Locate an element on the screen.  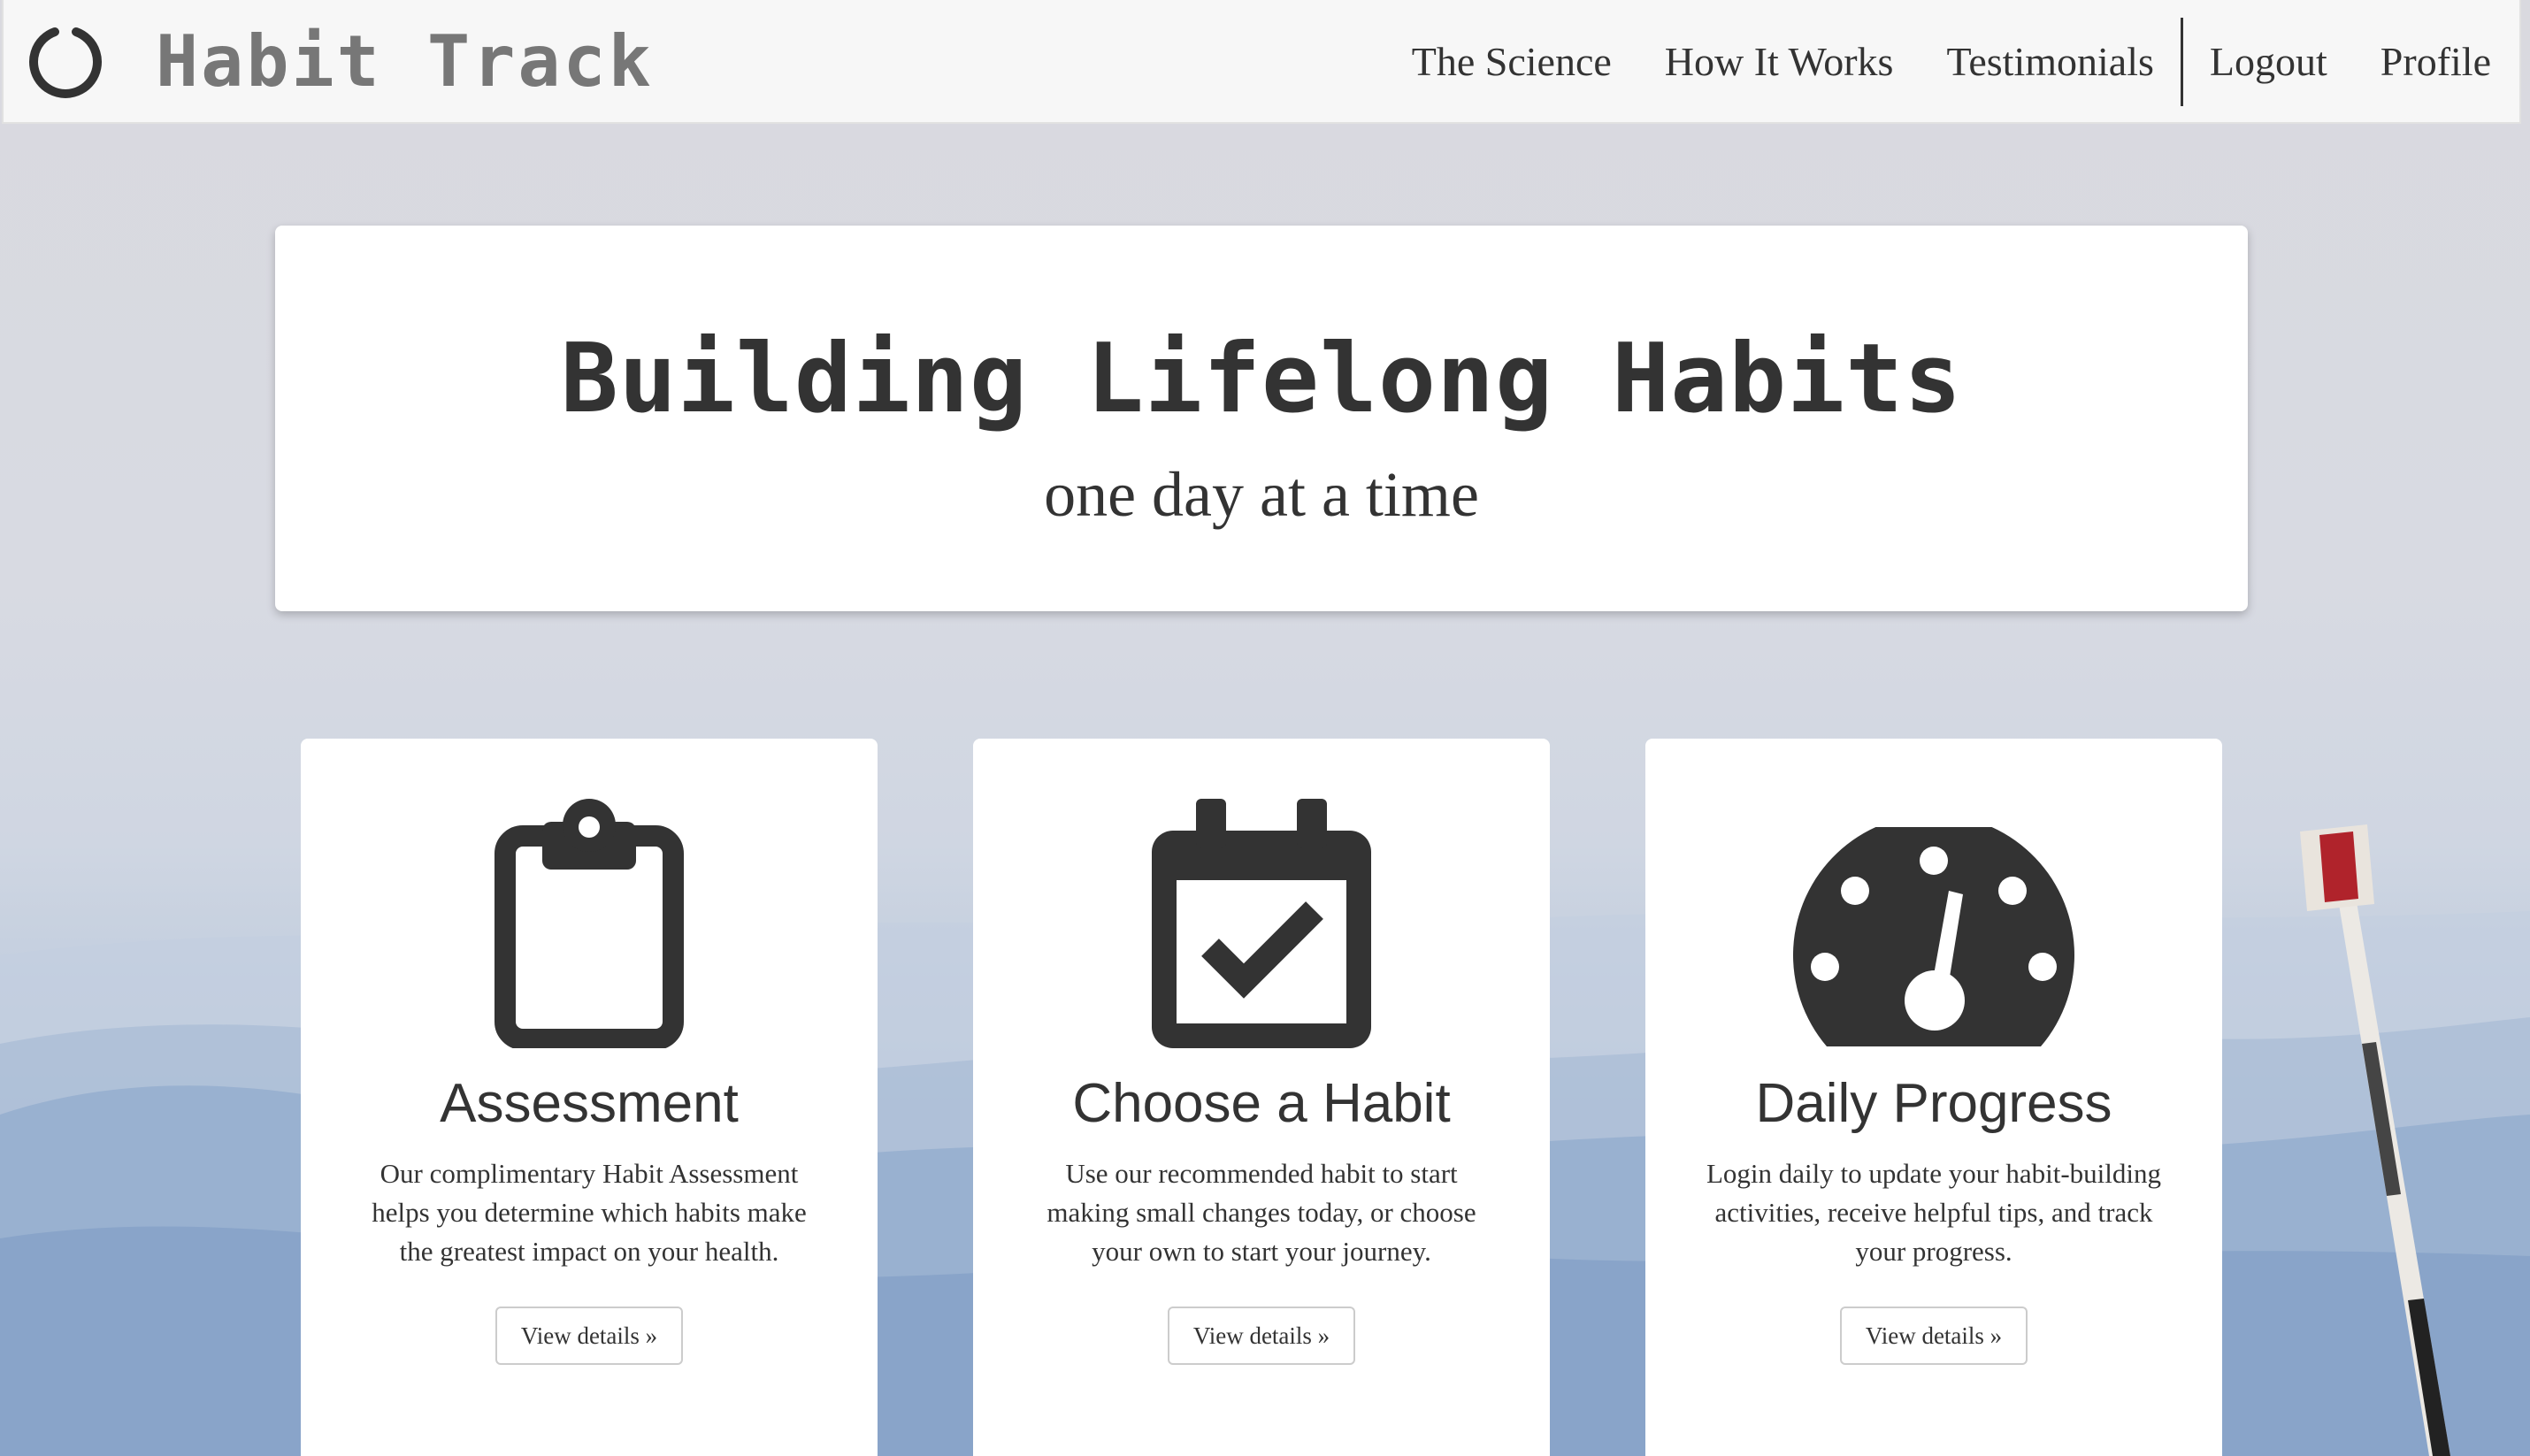
hero-subtitle: one day at a time is located at coordinates (1261, 495).